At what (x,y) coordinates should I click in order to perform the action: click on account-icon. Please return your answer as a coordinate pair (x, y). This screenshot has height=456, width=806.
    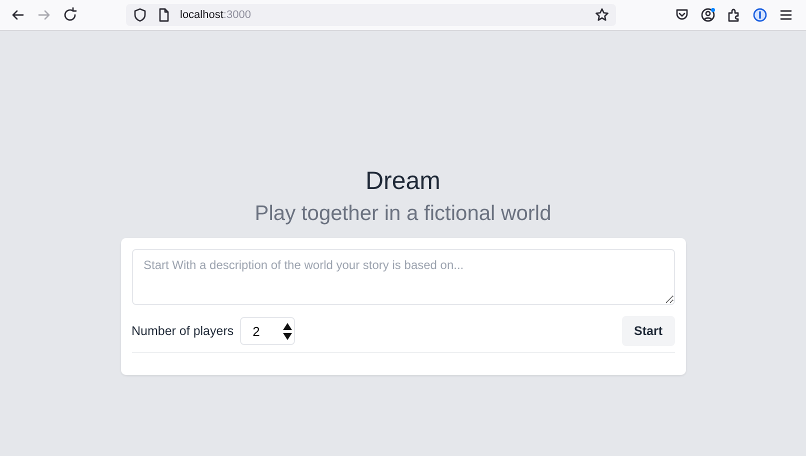
    Looking at the image, I should click on (708, 15).